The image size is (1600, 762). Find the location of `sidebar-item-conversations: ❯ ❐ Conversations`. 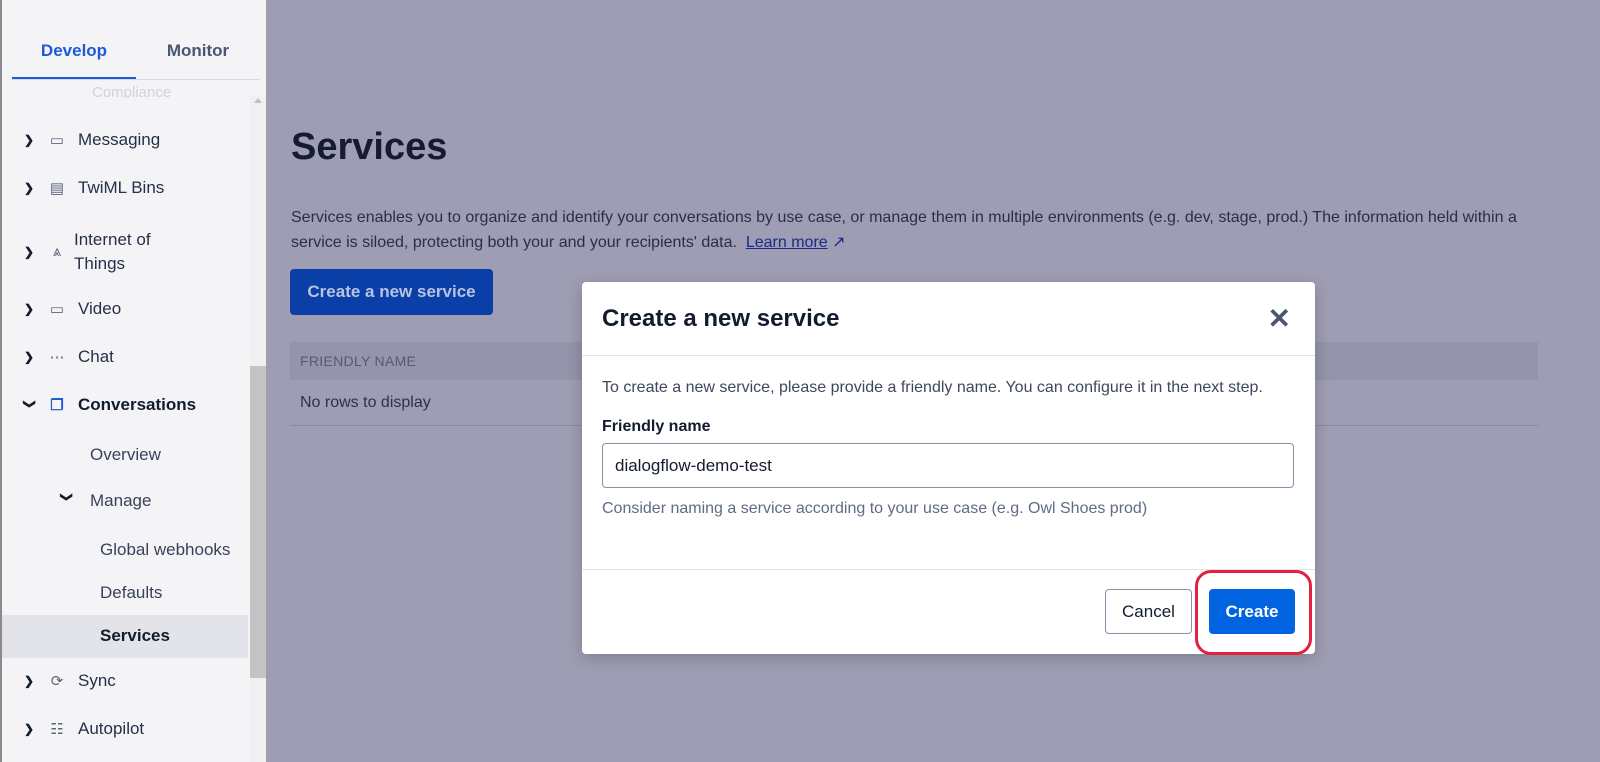

sidebar-item-conversations: ❯ ❐ Conversations is located at coordinates (125, 405).